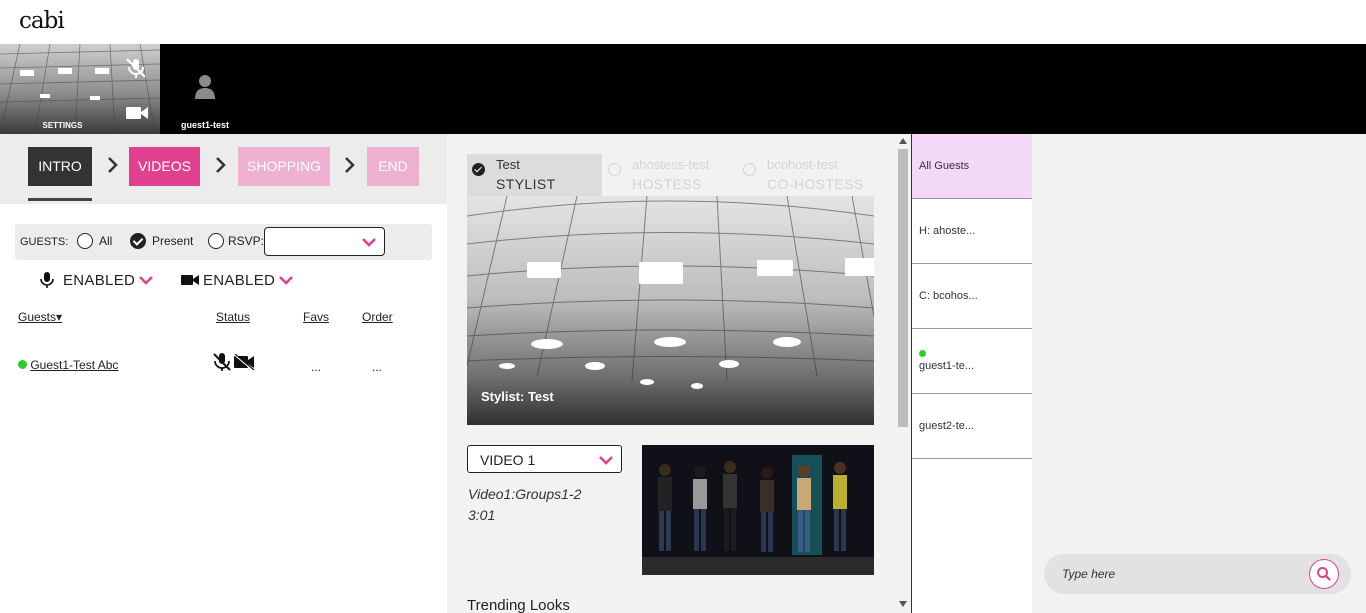 This screenshot has width=1366, height=613. Describe the element at coordinates (60, 166) in the screenshot. I see `step-intro: INTRO` at that location.